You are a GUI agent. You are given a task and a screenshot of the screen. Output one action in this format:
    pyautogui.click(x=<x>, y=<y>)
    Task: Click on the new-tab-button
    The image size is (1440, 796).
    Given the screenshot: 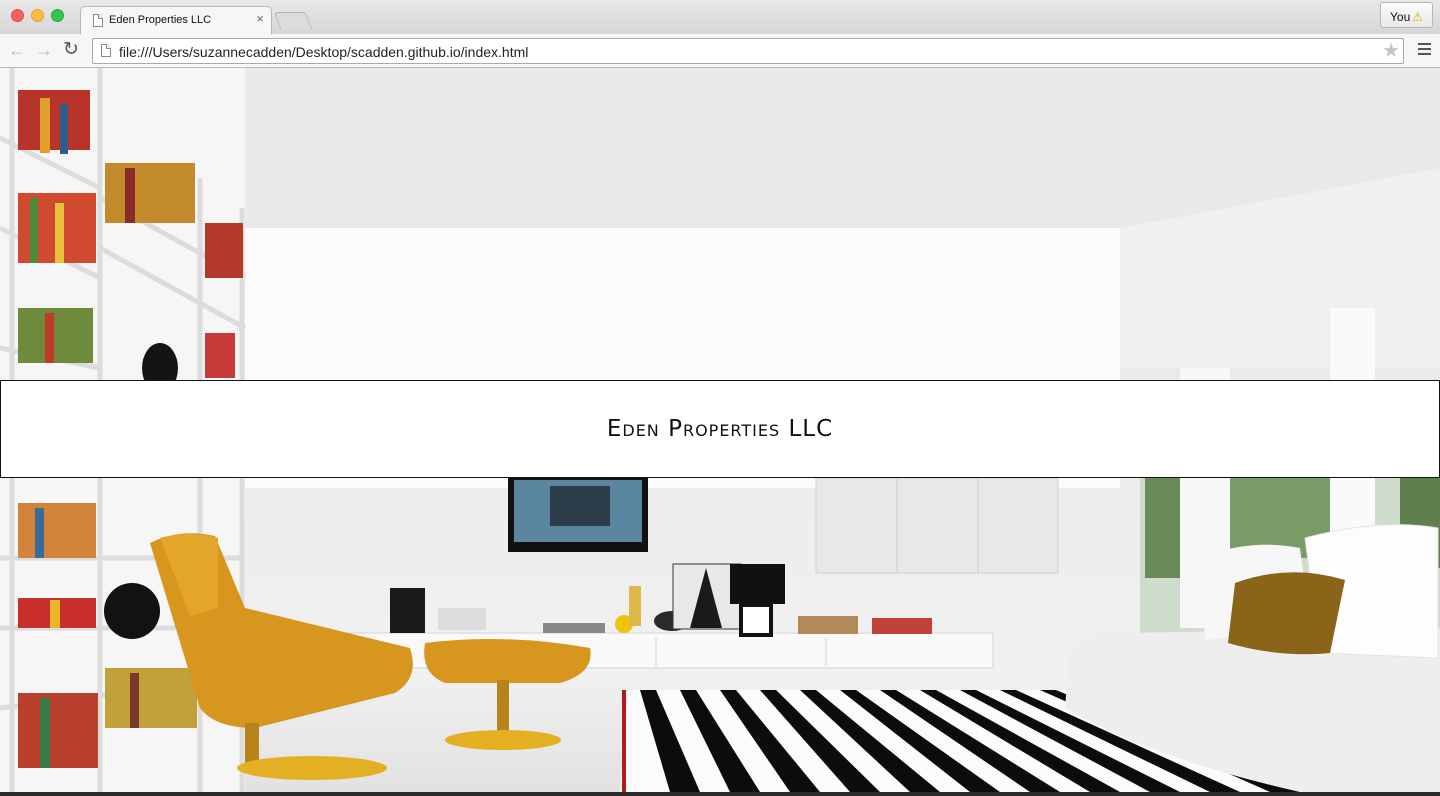 What is the action you would take?
    pyautogui.click(x=293, y=20)
    